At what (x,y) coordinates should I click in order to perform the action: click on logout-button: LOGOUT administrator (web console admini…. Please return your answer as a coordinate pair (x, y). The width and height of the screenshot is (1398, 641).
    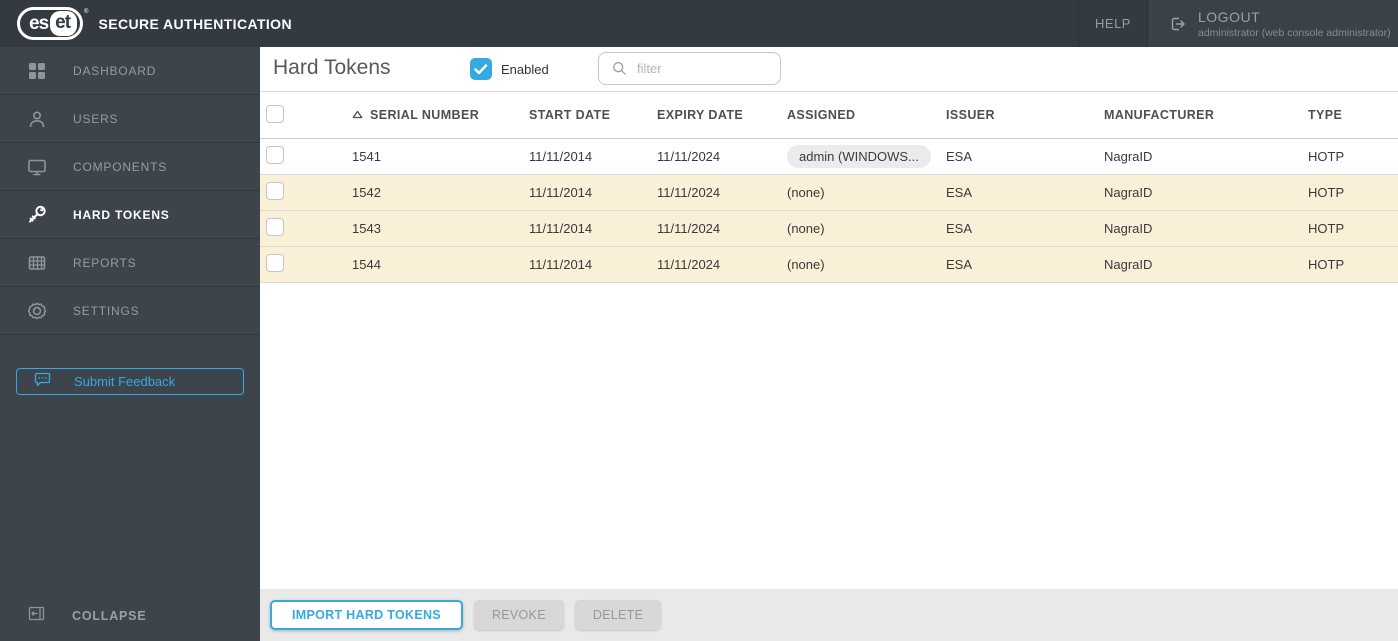
    Looking at the image, I should click on (1273, 23).